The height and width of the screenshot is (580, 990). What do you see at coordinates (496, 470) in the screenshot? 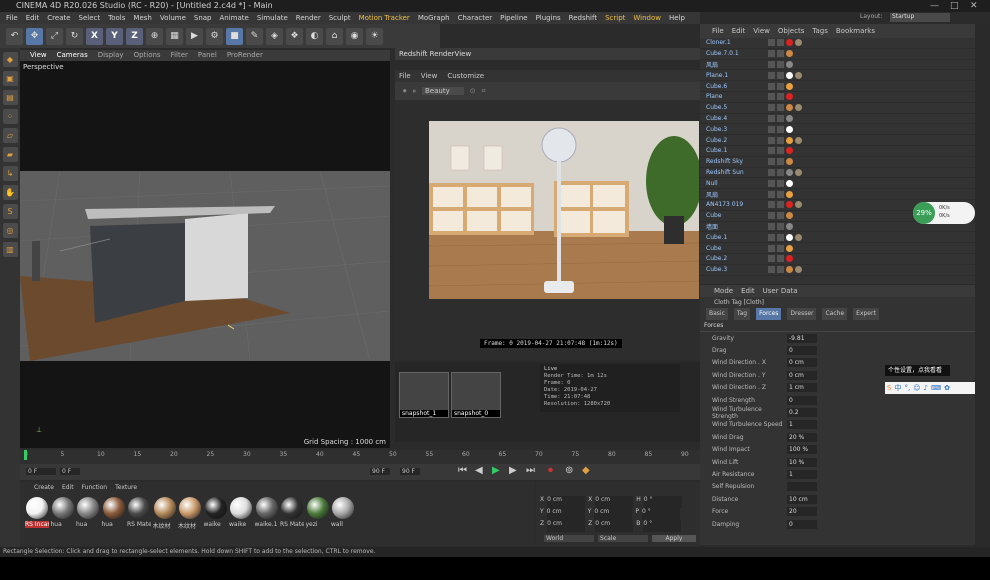
I see `play-icon: ▶` at bounding box center [496, 470].